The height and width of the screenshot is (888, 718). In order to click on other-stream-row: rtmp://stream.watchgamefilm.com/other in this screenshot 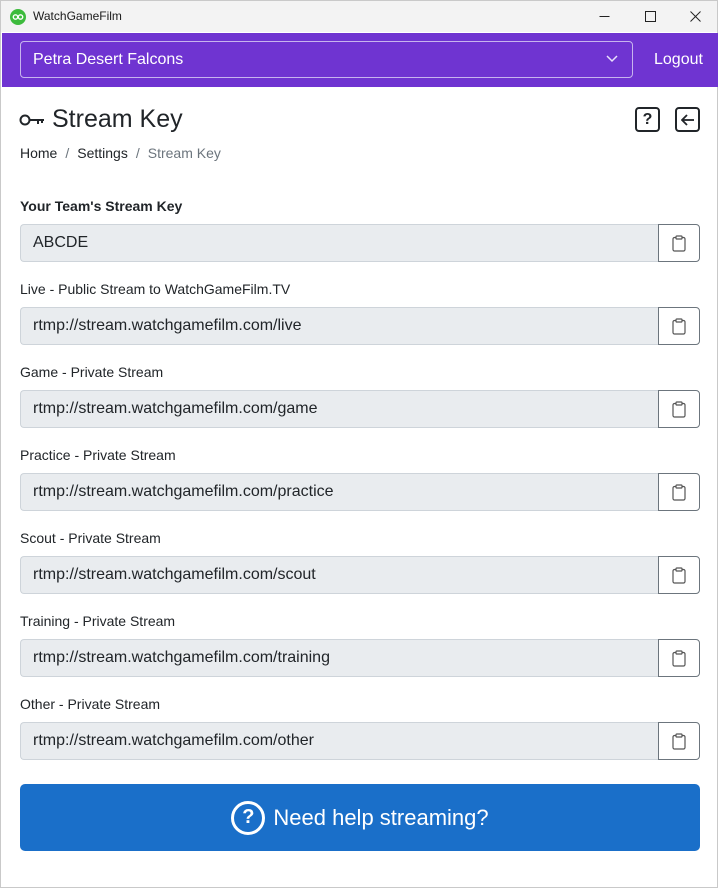, I will do `click(360, 741)`.